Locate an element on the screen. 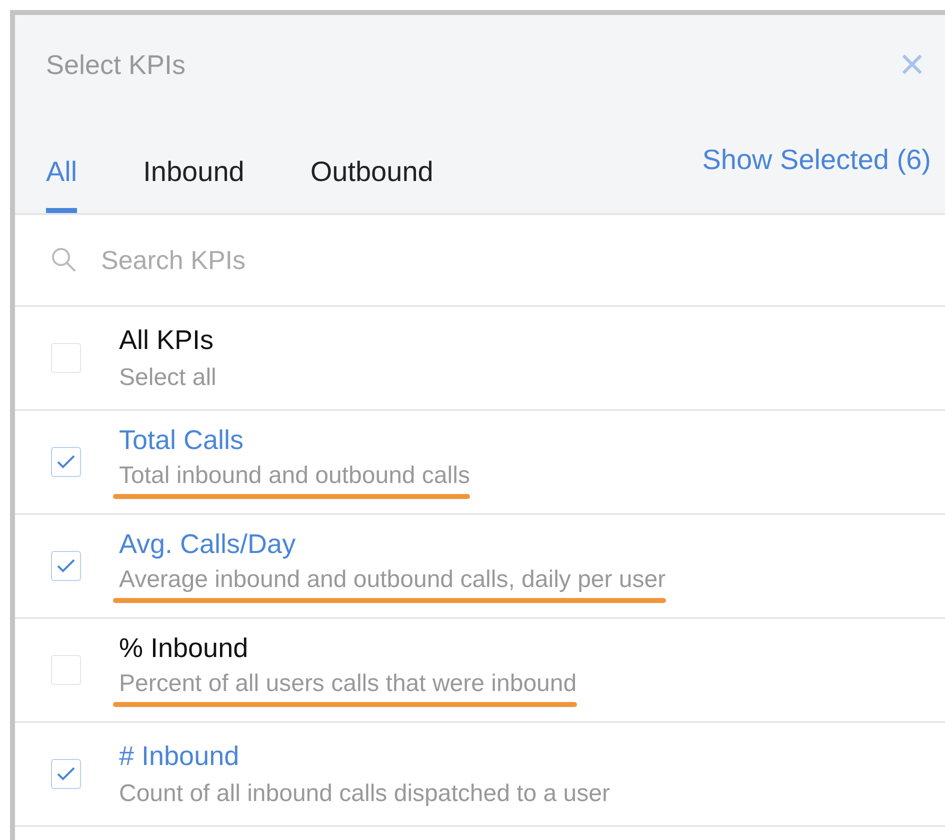 The image size is (945, 840). kpi-description: Select all is located at coordinates (167, 378).